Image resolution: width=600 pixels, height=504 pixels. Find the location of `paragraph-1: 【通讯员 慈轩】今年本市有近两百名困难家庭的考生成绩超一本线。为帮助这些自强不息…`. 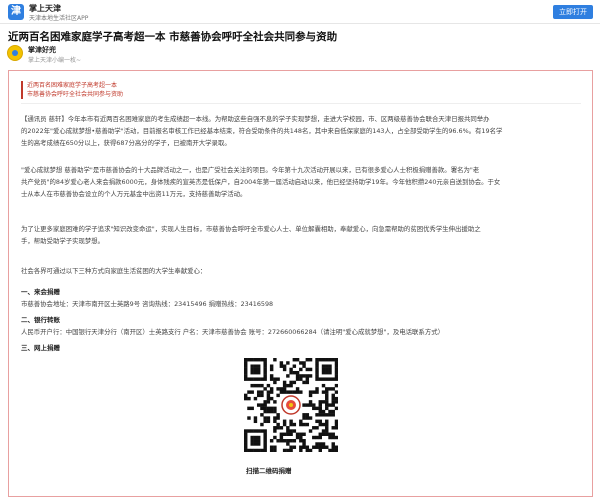

paragraph-1: 【通讯员 慈轩】今年本市有近两百名困难家庭的考生成绩超一本线。为帮助这些自强不息… is located at coordinates (302, 131).